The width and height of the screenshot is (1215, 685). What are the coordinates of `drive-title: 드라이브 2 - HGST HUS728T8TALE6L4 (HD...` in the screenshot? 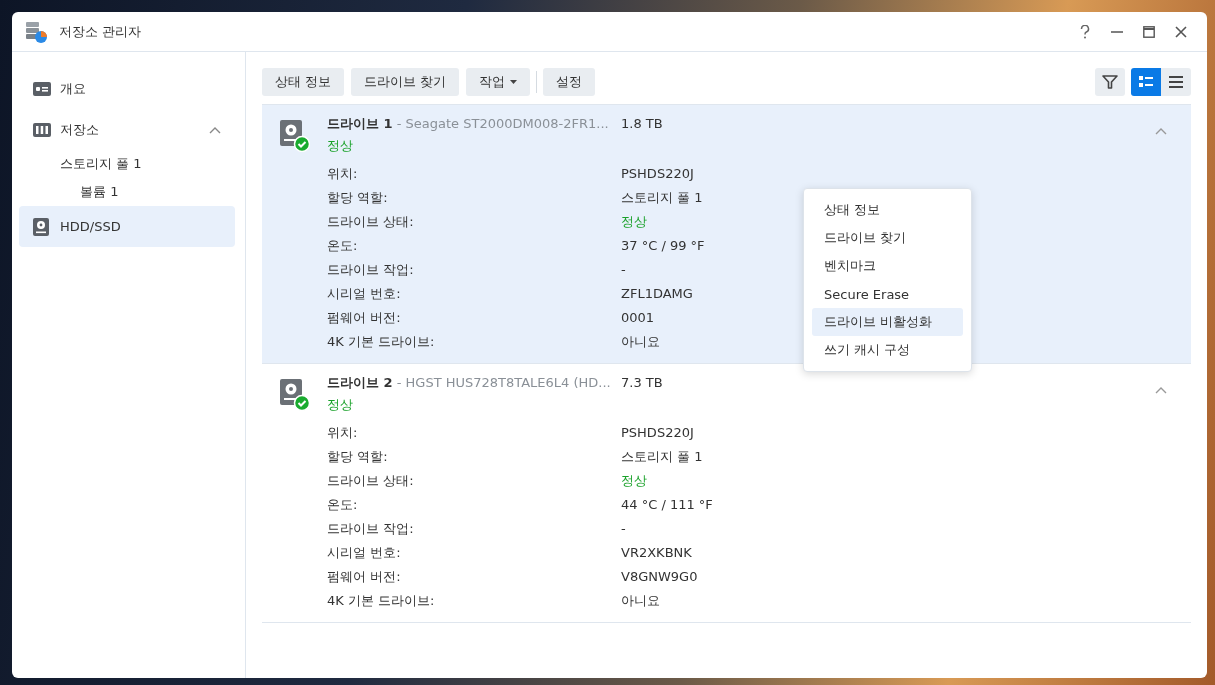 It's located at (469, 383).